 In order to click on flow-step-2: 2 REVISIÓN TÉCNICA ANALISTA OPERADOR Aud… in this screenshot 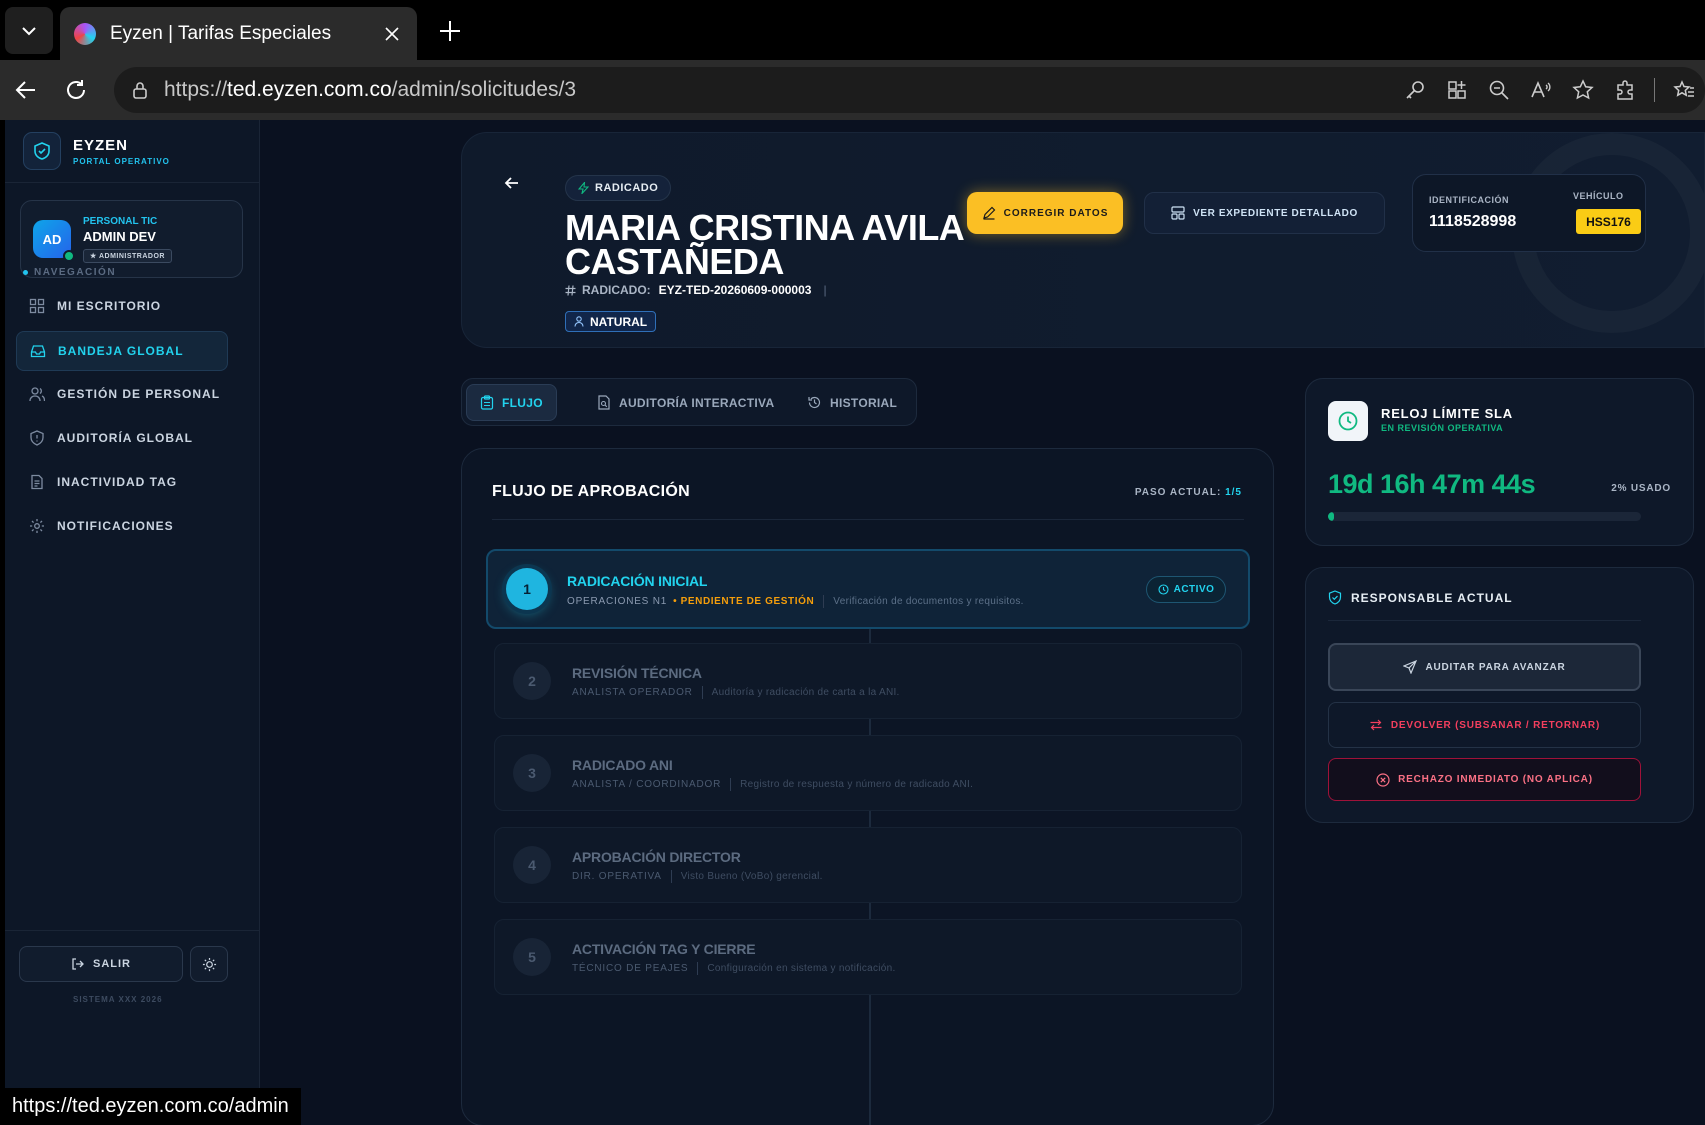, I will do `click(868, 681)`.